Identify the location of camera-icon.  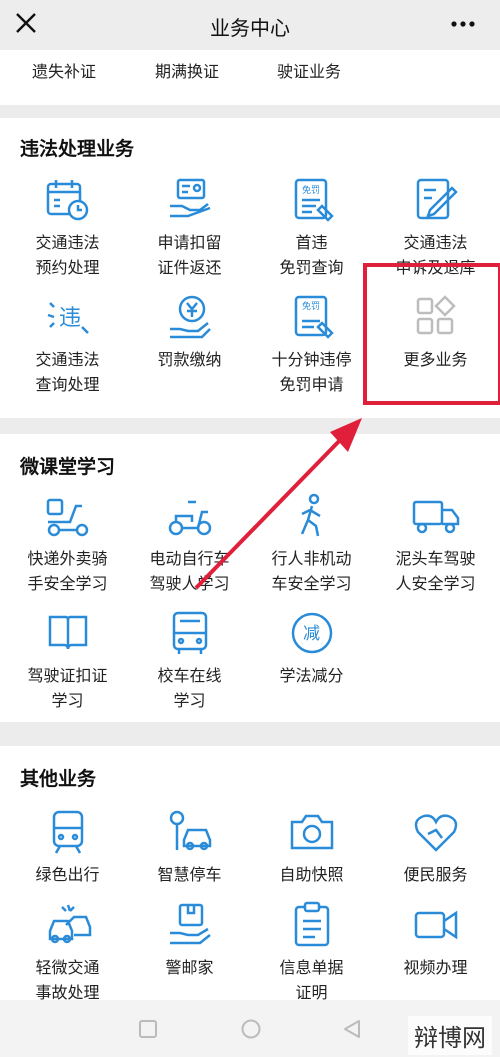
(311, 832).